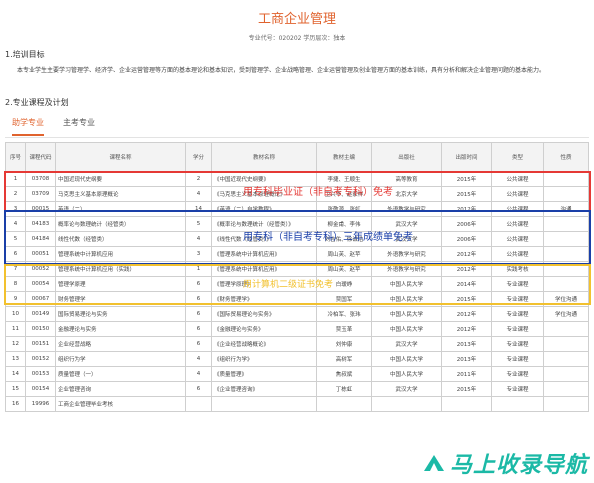 The height and width of the screenshot is (483, 594). Describe the element at coordinates (120, 224) in the screenshot. I see `table-cell: 概率论与数理统计（经管类）` at that location.